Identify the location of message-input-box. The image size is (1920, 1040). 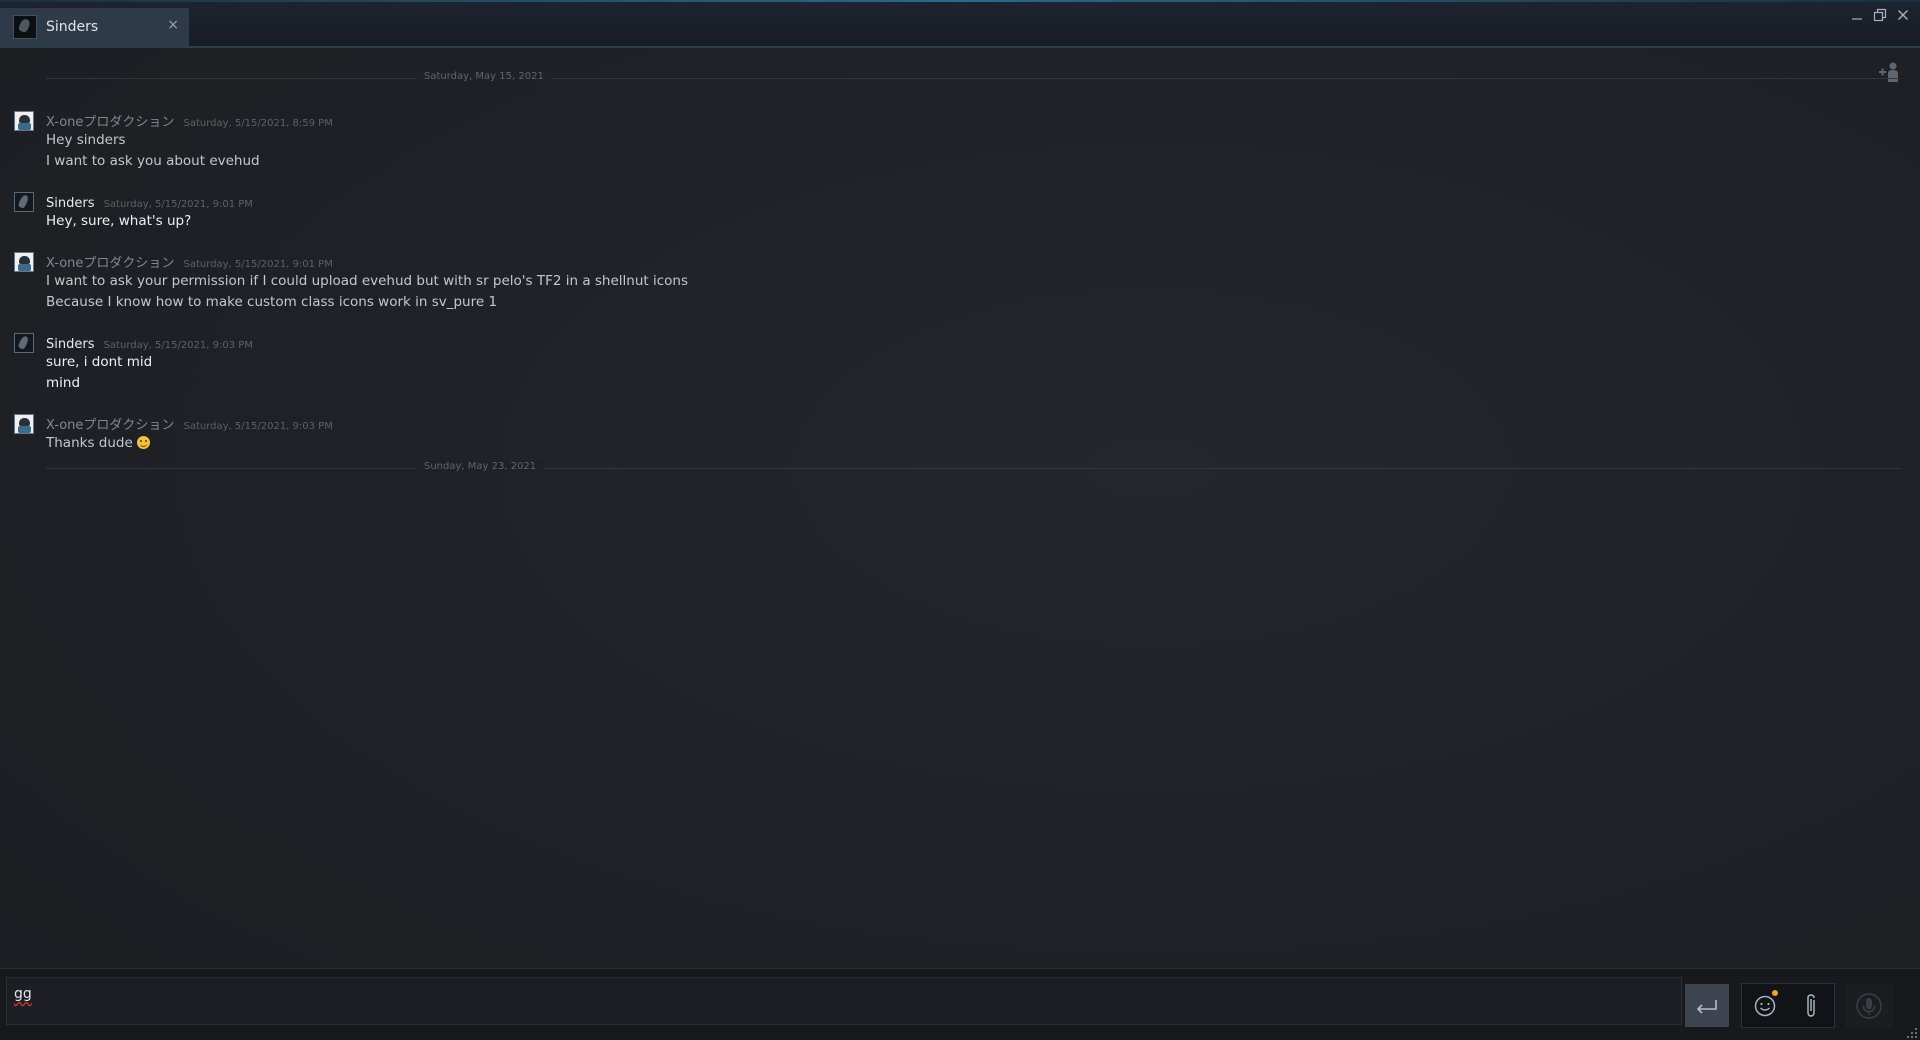
(844, 1001).